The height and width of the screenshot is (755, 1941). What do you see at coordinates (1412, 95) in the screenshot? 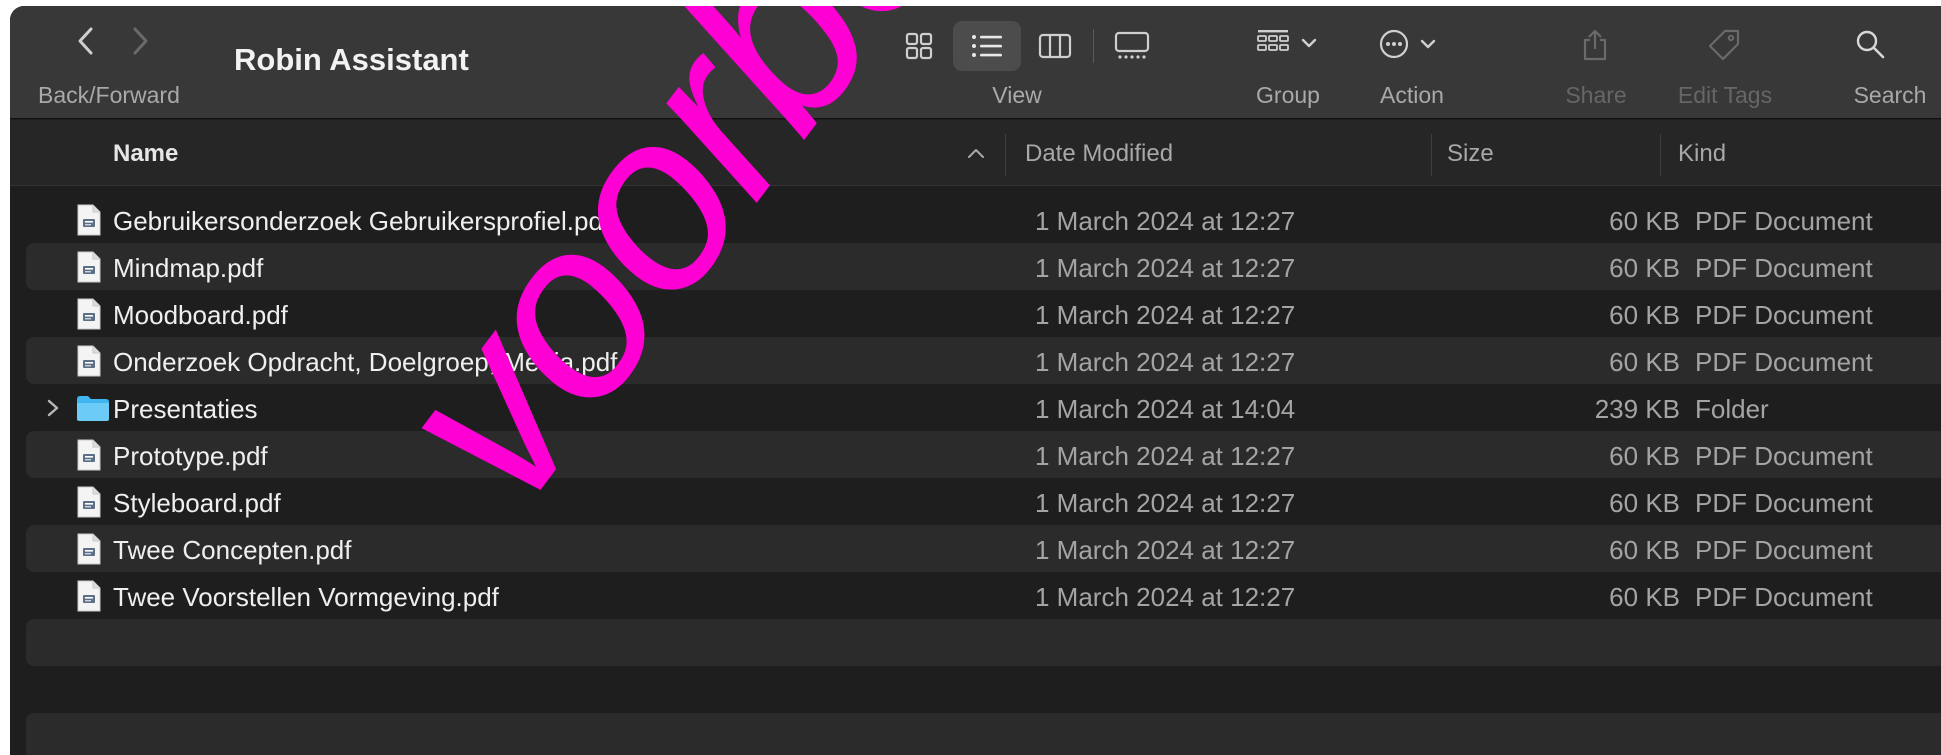
I see `action-label: Action` at bounding box center [1412, 95].